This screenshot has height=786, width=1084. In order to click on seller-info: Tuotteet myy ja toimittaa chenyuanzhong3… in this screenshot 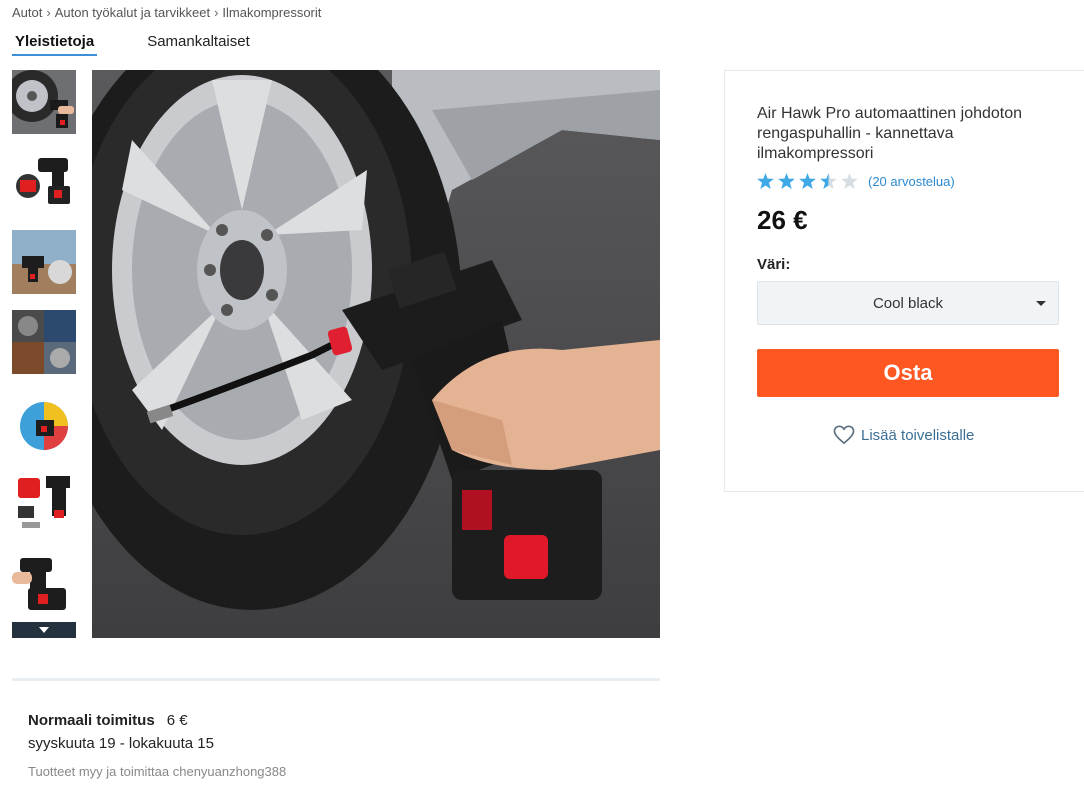, I will do `click(157, 771)`.